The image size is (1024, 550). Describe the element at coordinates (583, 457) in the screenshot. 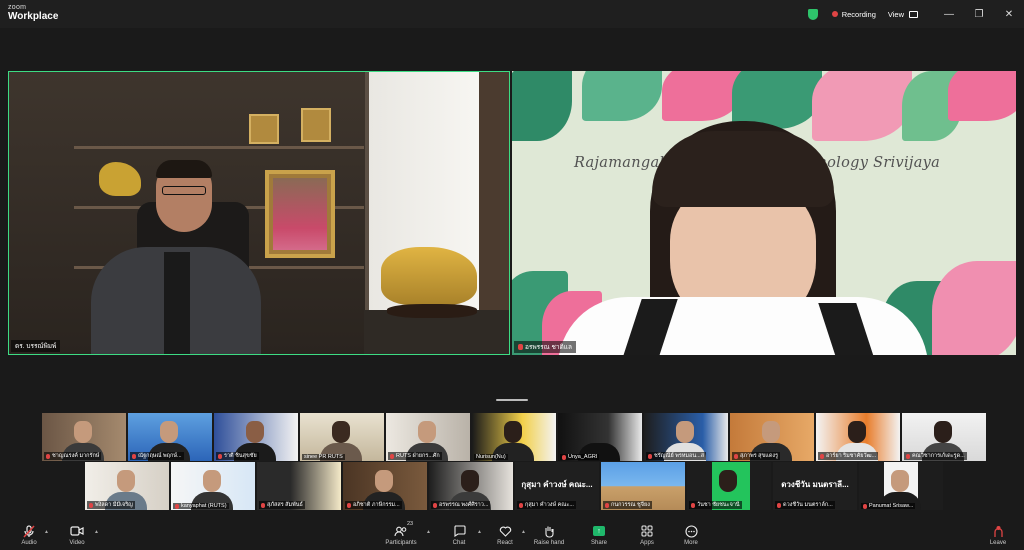

I see `thumb-name: Unya_AGRI` at that location.